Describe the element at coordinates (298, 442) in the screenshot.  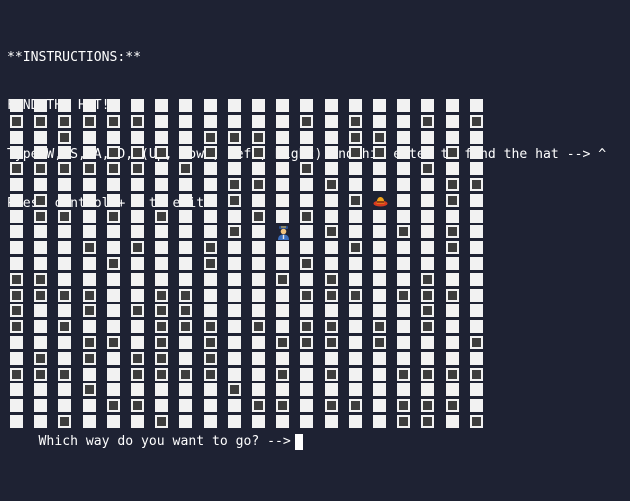
I see `text-cursor` at that location.